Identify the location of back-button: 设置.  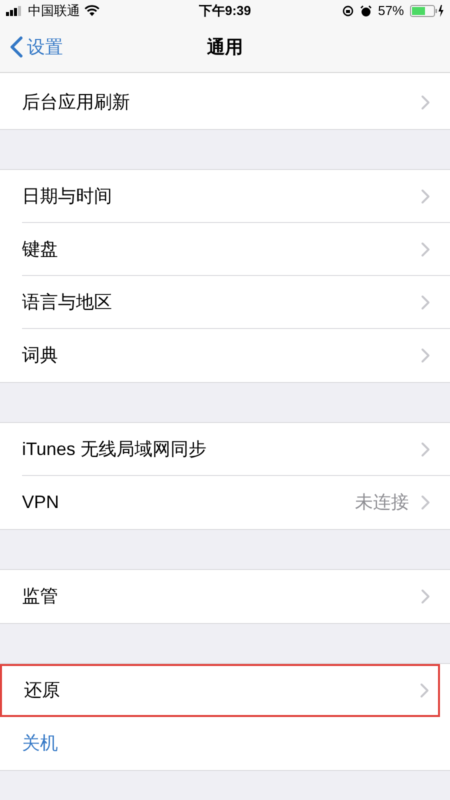
(36, 47).